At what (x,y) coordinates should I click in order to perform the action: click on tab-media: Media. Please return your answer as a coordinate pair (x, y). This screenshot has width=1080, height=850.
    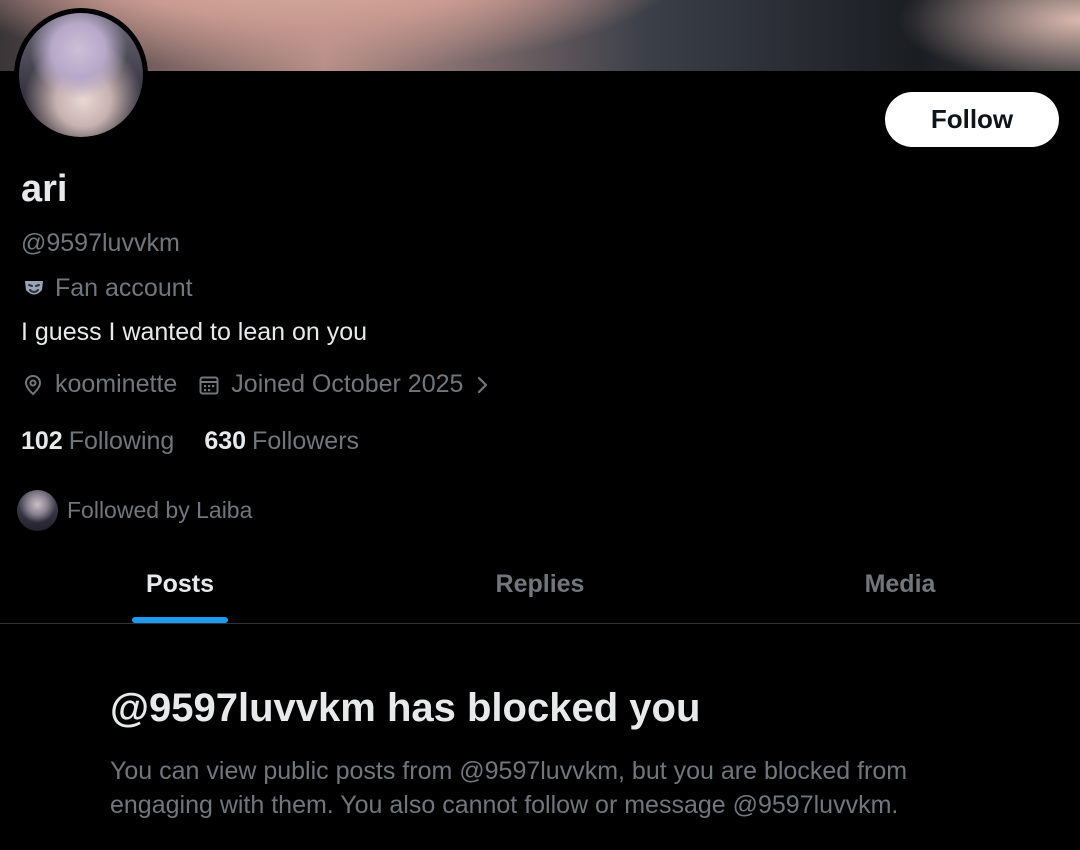
    Looking at the image, I should click on (900, 589).